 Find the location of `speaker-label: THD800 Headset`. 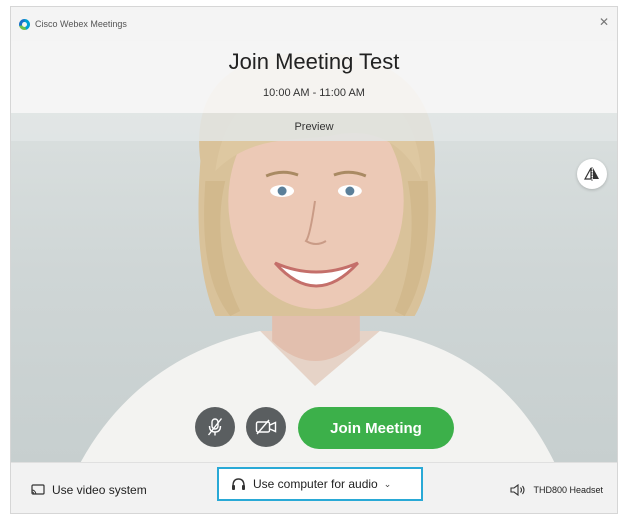

speaker-label: THD800 Headset is located at coordinates (568, 489).